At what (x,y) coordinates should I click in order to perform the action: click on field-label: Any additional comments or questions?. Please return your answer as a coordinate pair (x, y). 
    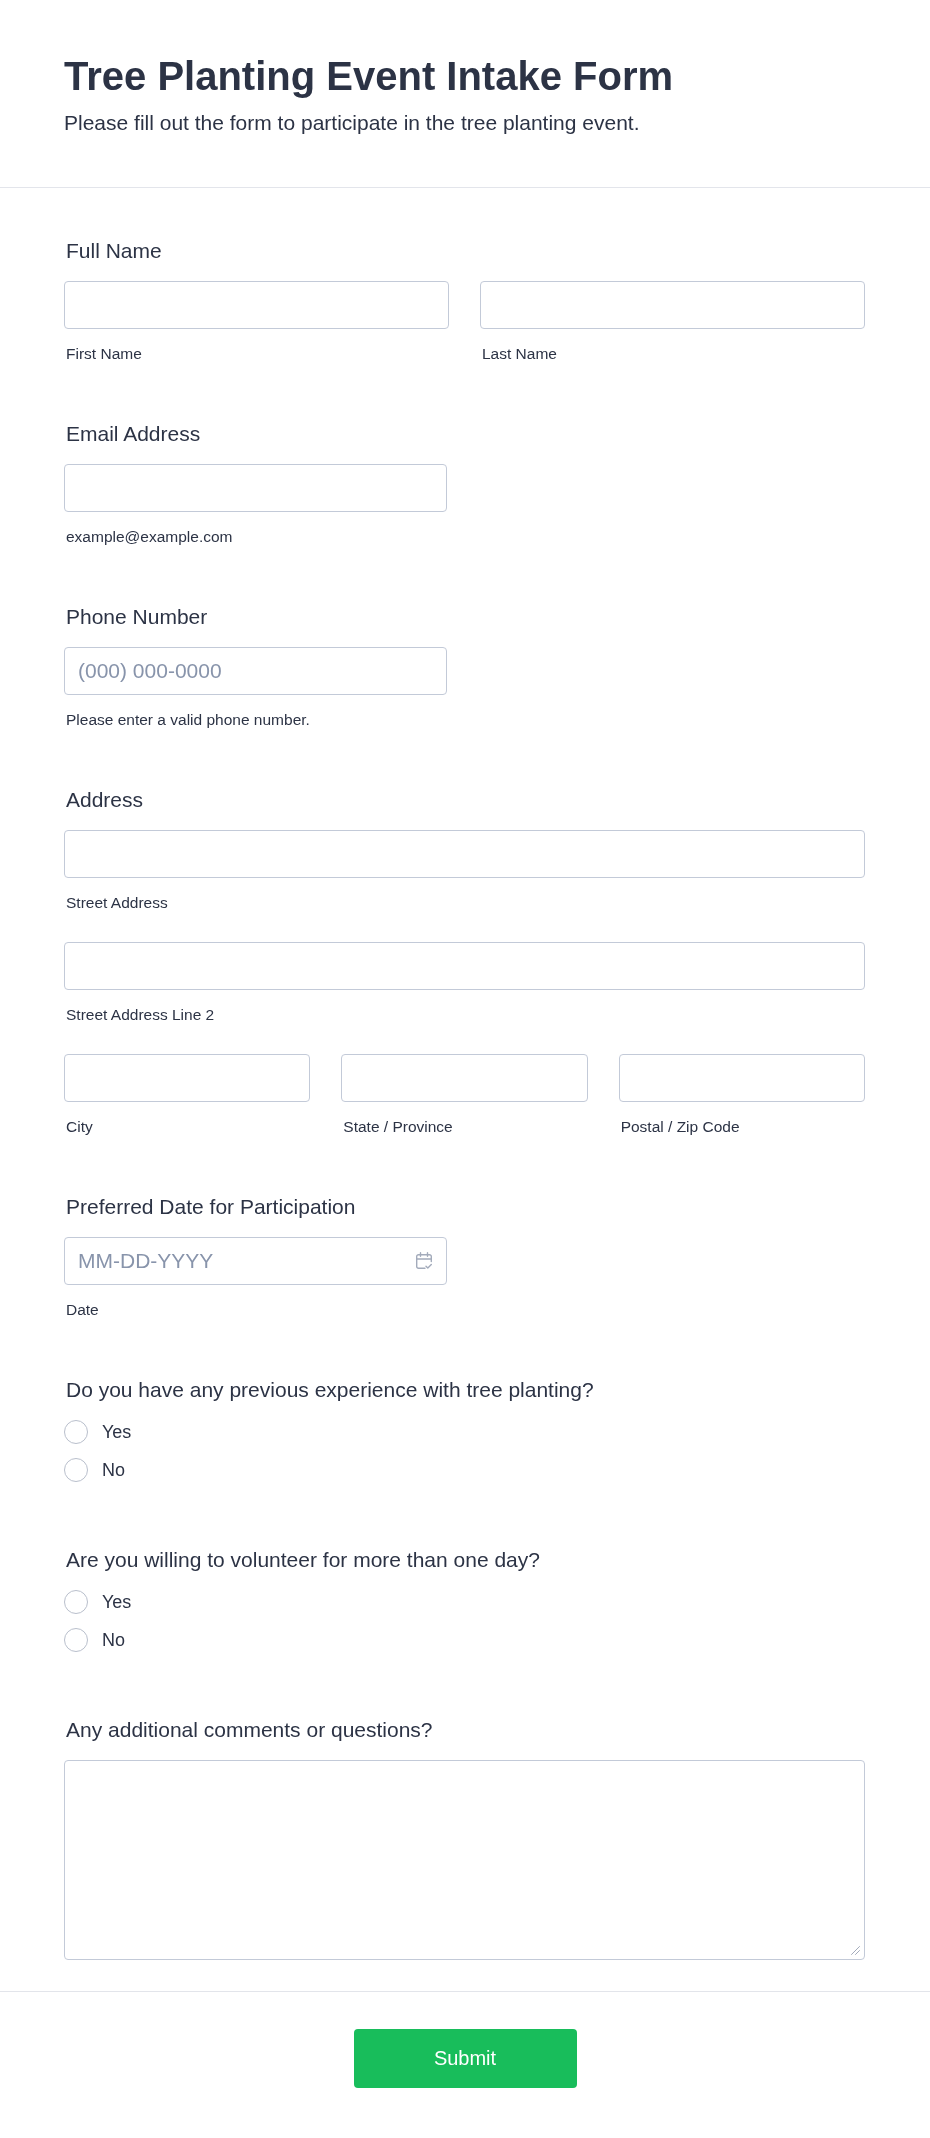
    Looking at the image, I should click on (249, 1730).